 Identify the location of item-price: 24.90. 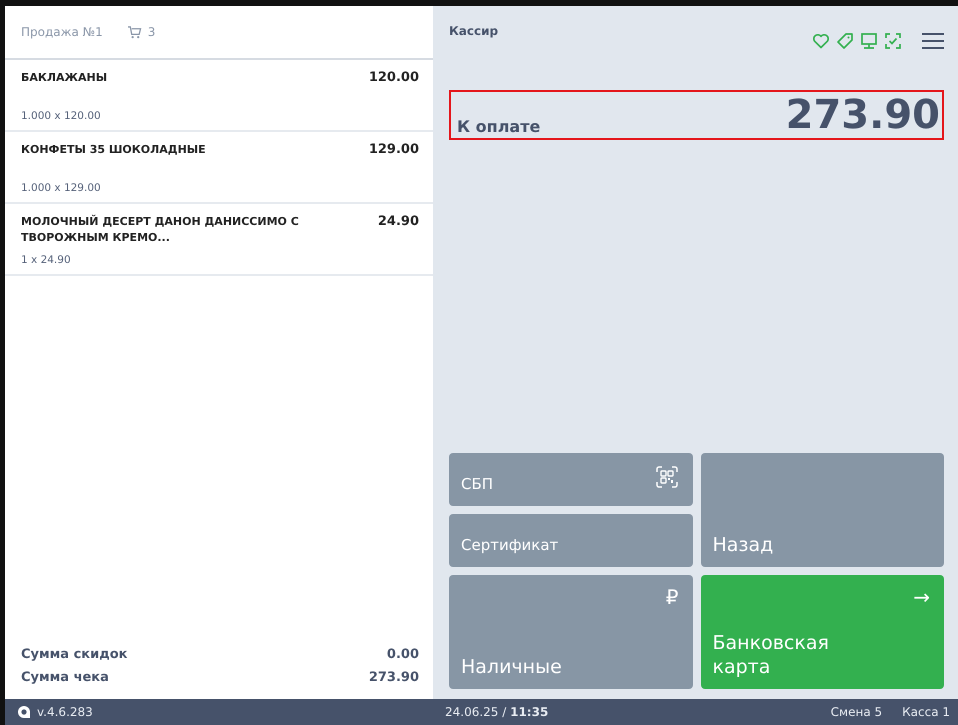
(398, 222).